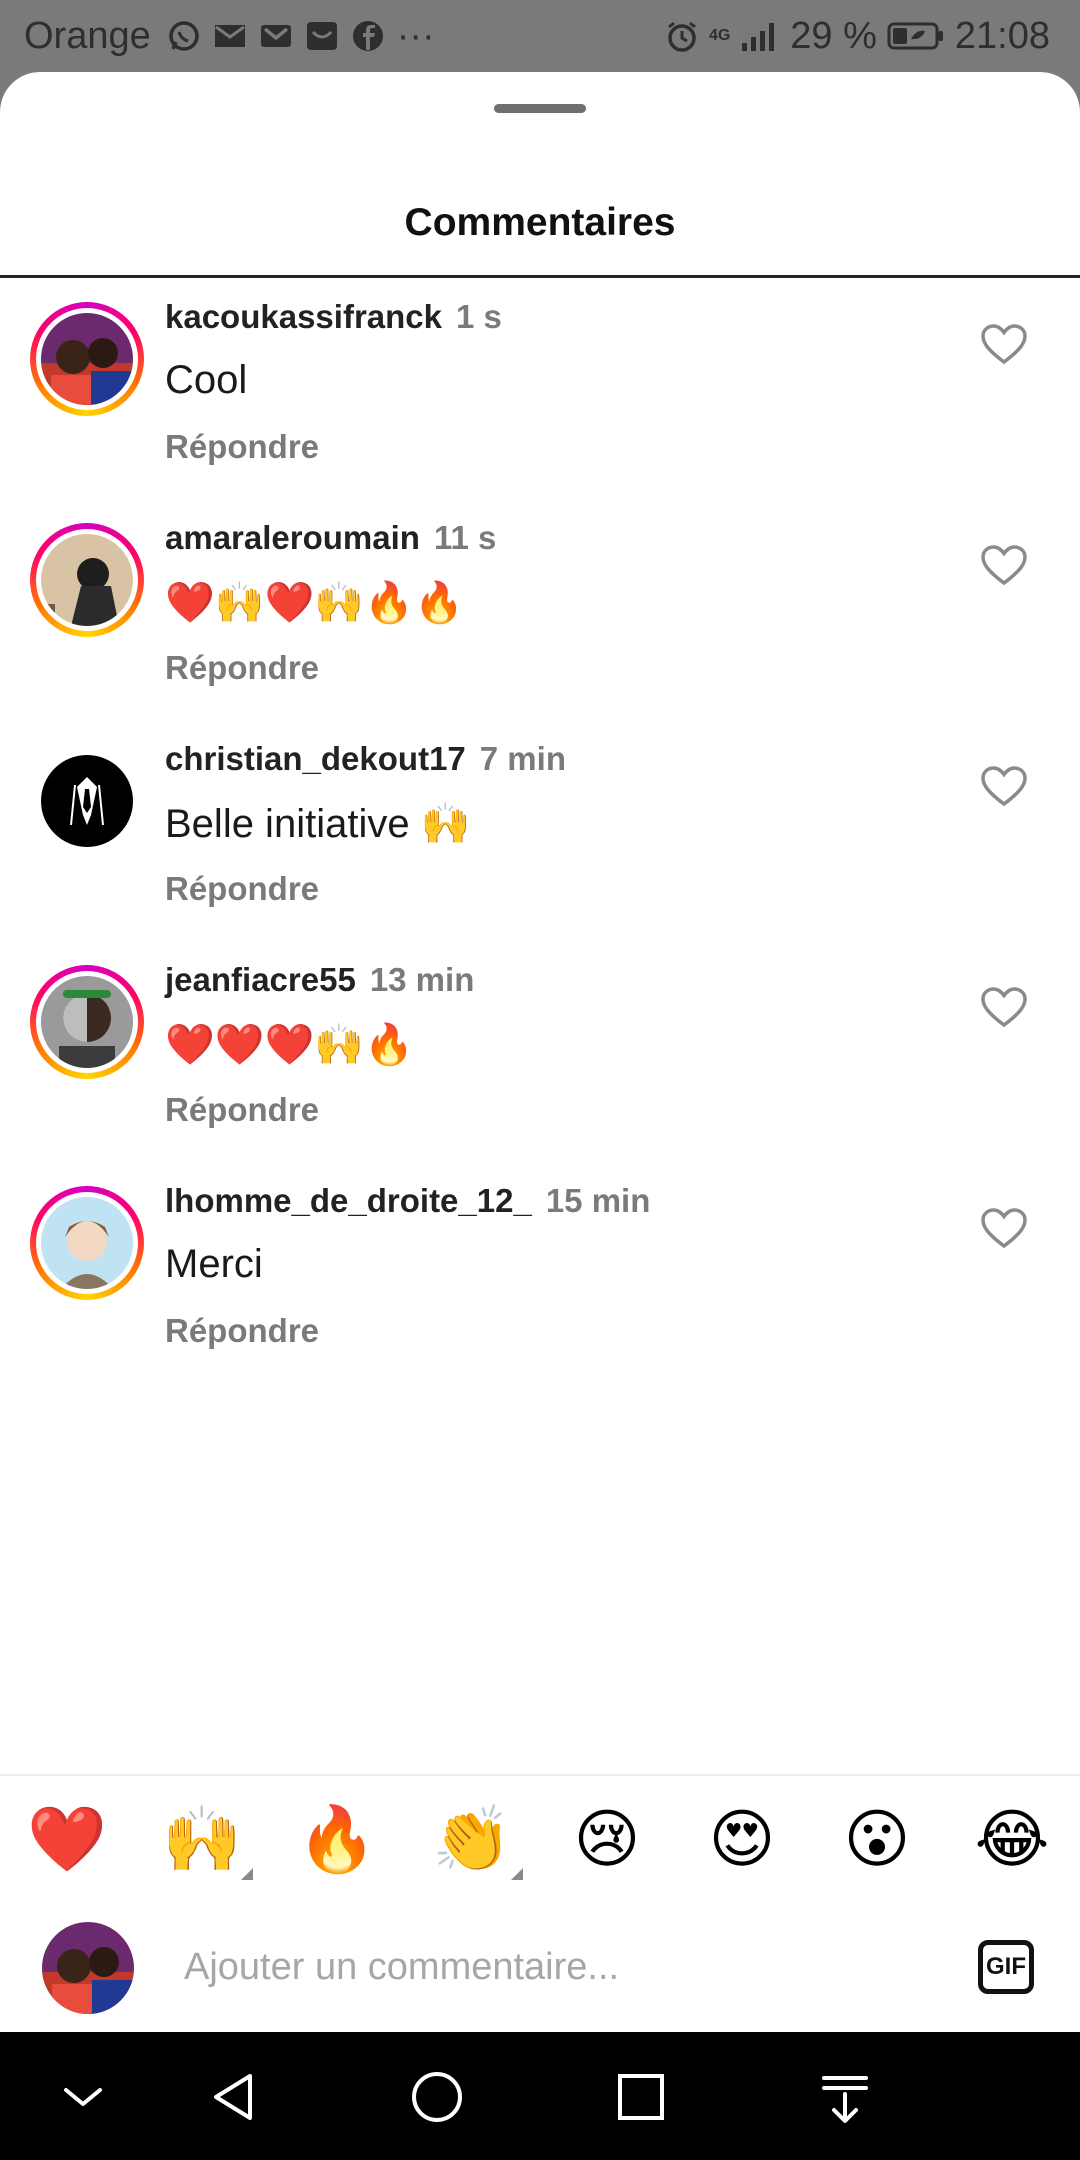 The height and width of the screenshot is (2160, 1080). Describe the element at coordinates (337, 1839) in the screenshot. I see `emoji-fire-button: 🔥` at that location.